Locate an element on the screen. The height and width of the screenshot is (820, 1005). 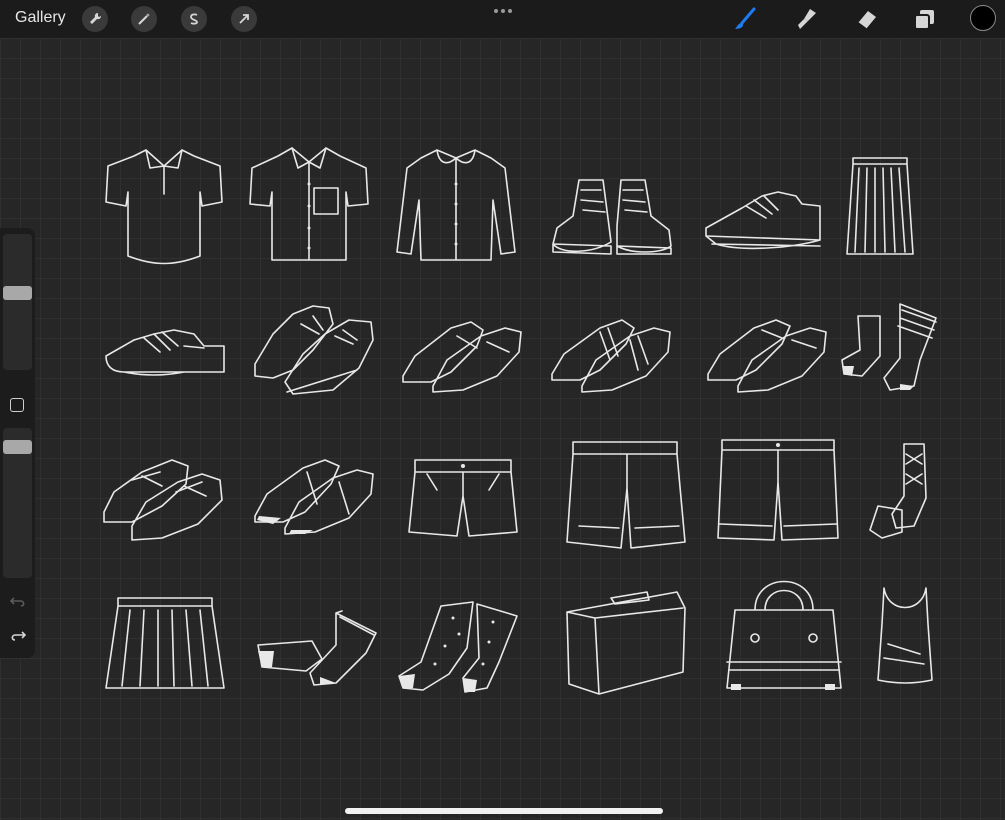
more-options-icon is located at coordinates (503, 11).